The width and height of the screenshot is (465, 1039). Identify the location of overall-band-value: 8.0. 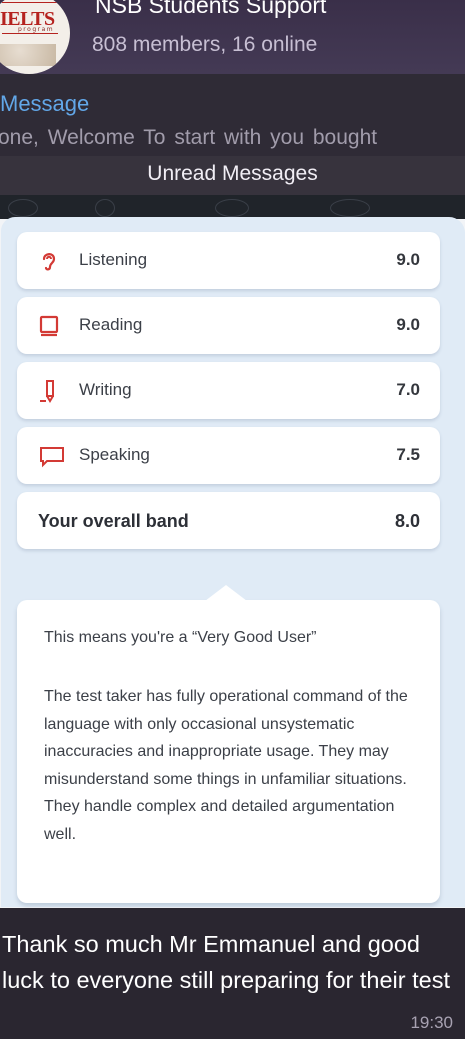
(407, 521).